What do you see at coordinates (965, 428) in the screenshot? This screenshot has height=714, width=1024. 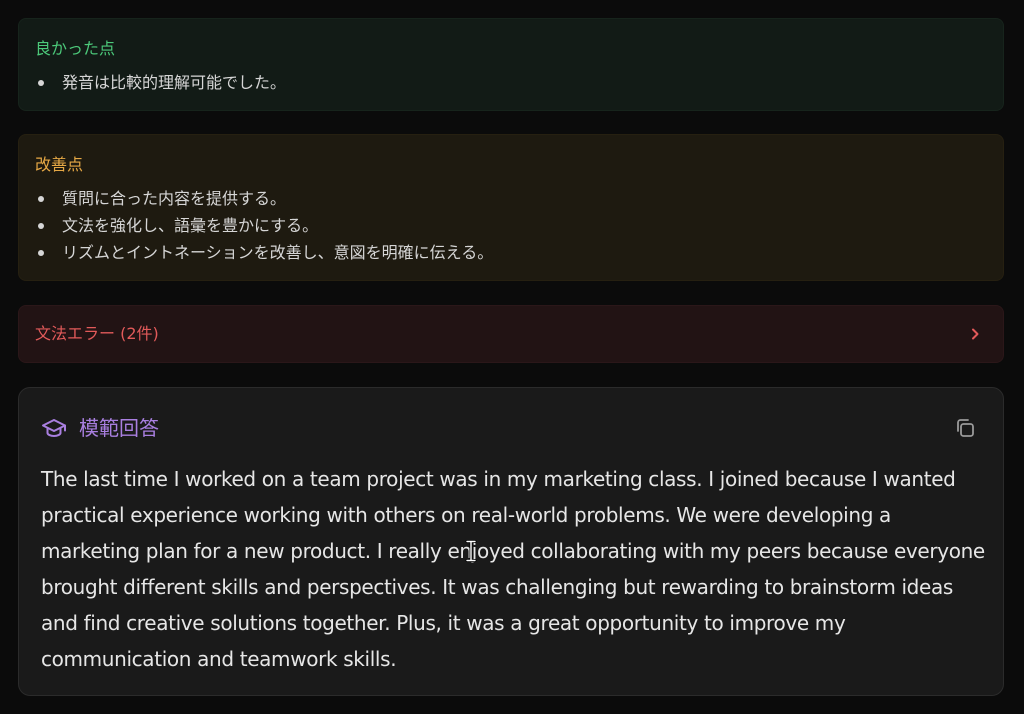 I see `copy-icon` at bounding box center [965, 428].